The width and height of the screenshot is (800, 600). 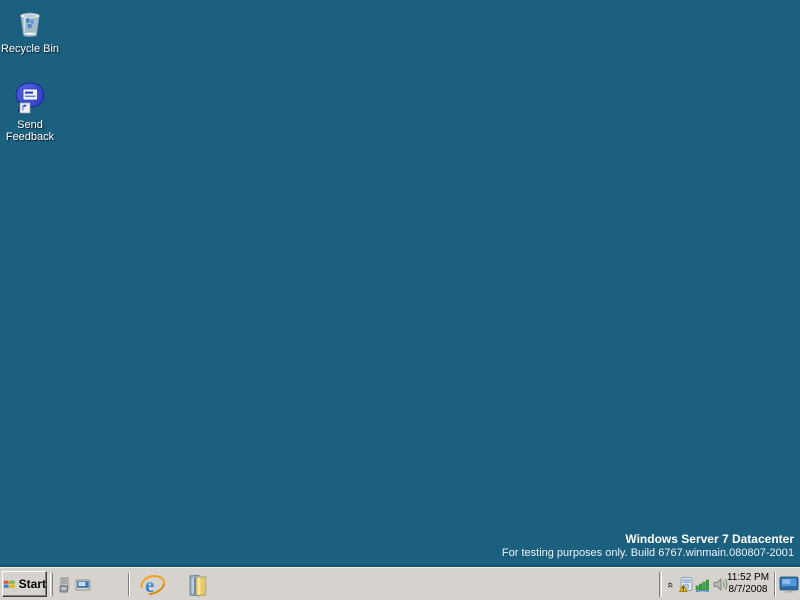 I want to click on start-button: Start, so click(x=24, y=584).